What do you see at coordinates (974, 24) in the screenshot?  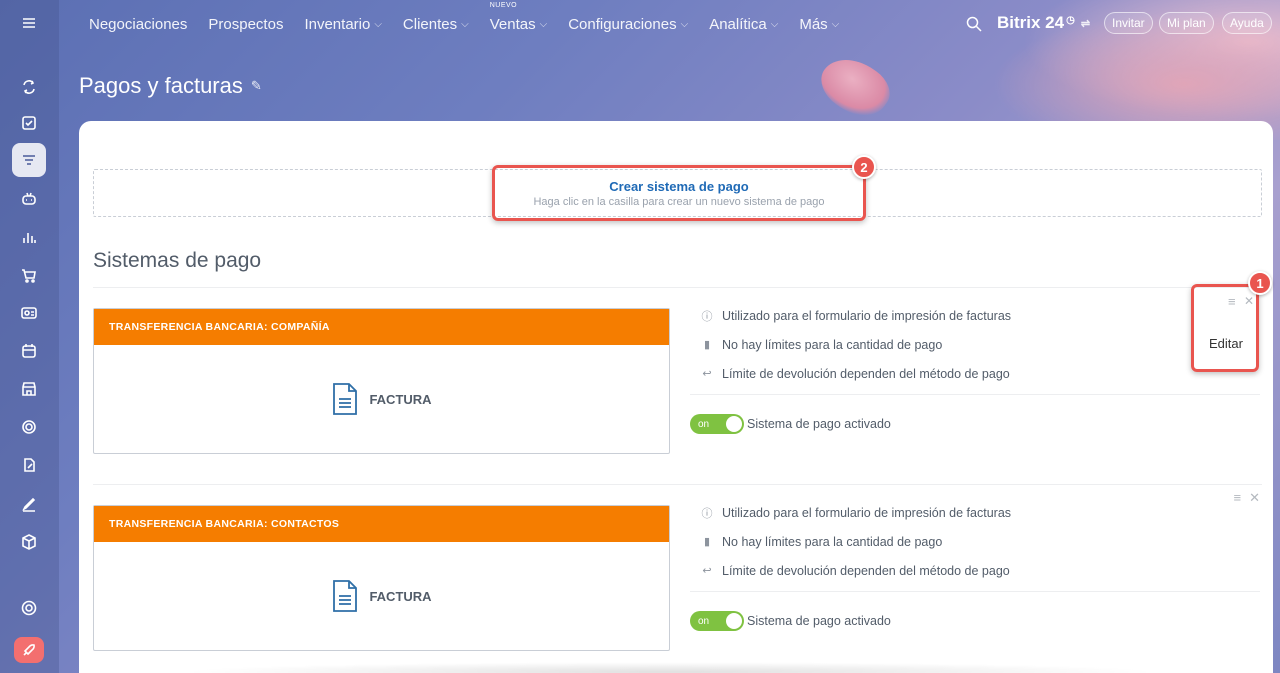 I see `search-icon` at bounding box center [974, 24].